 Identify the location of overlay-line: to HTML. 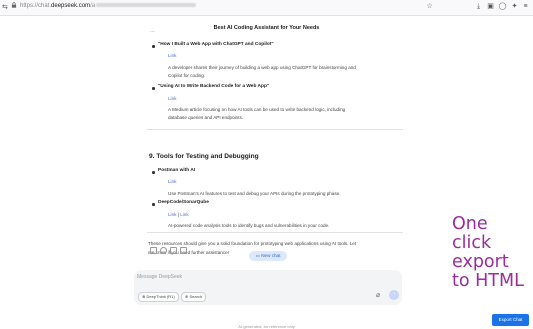
(488, 281).